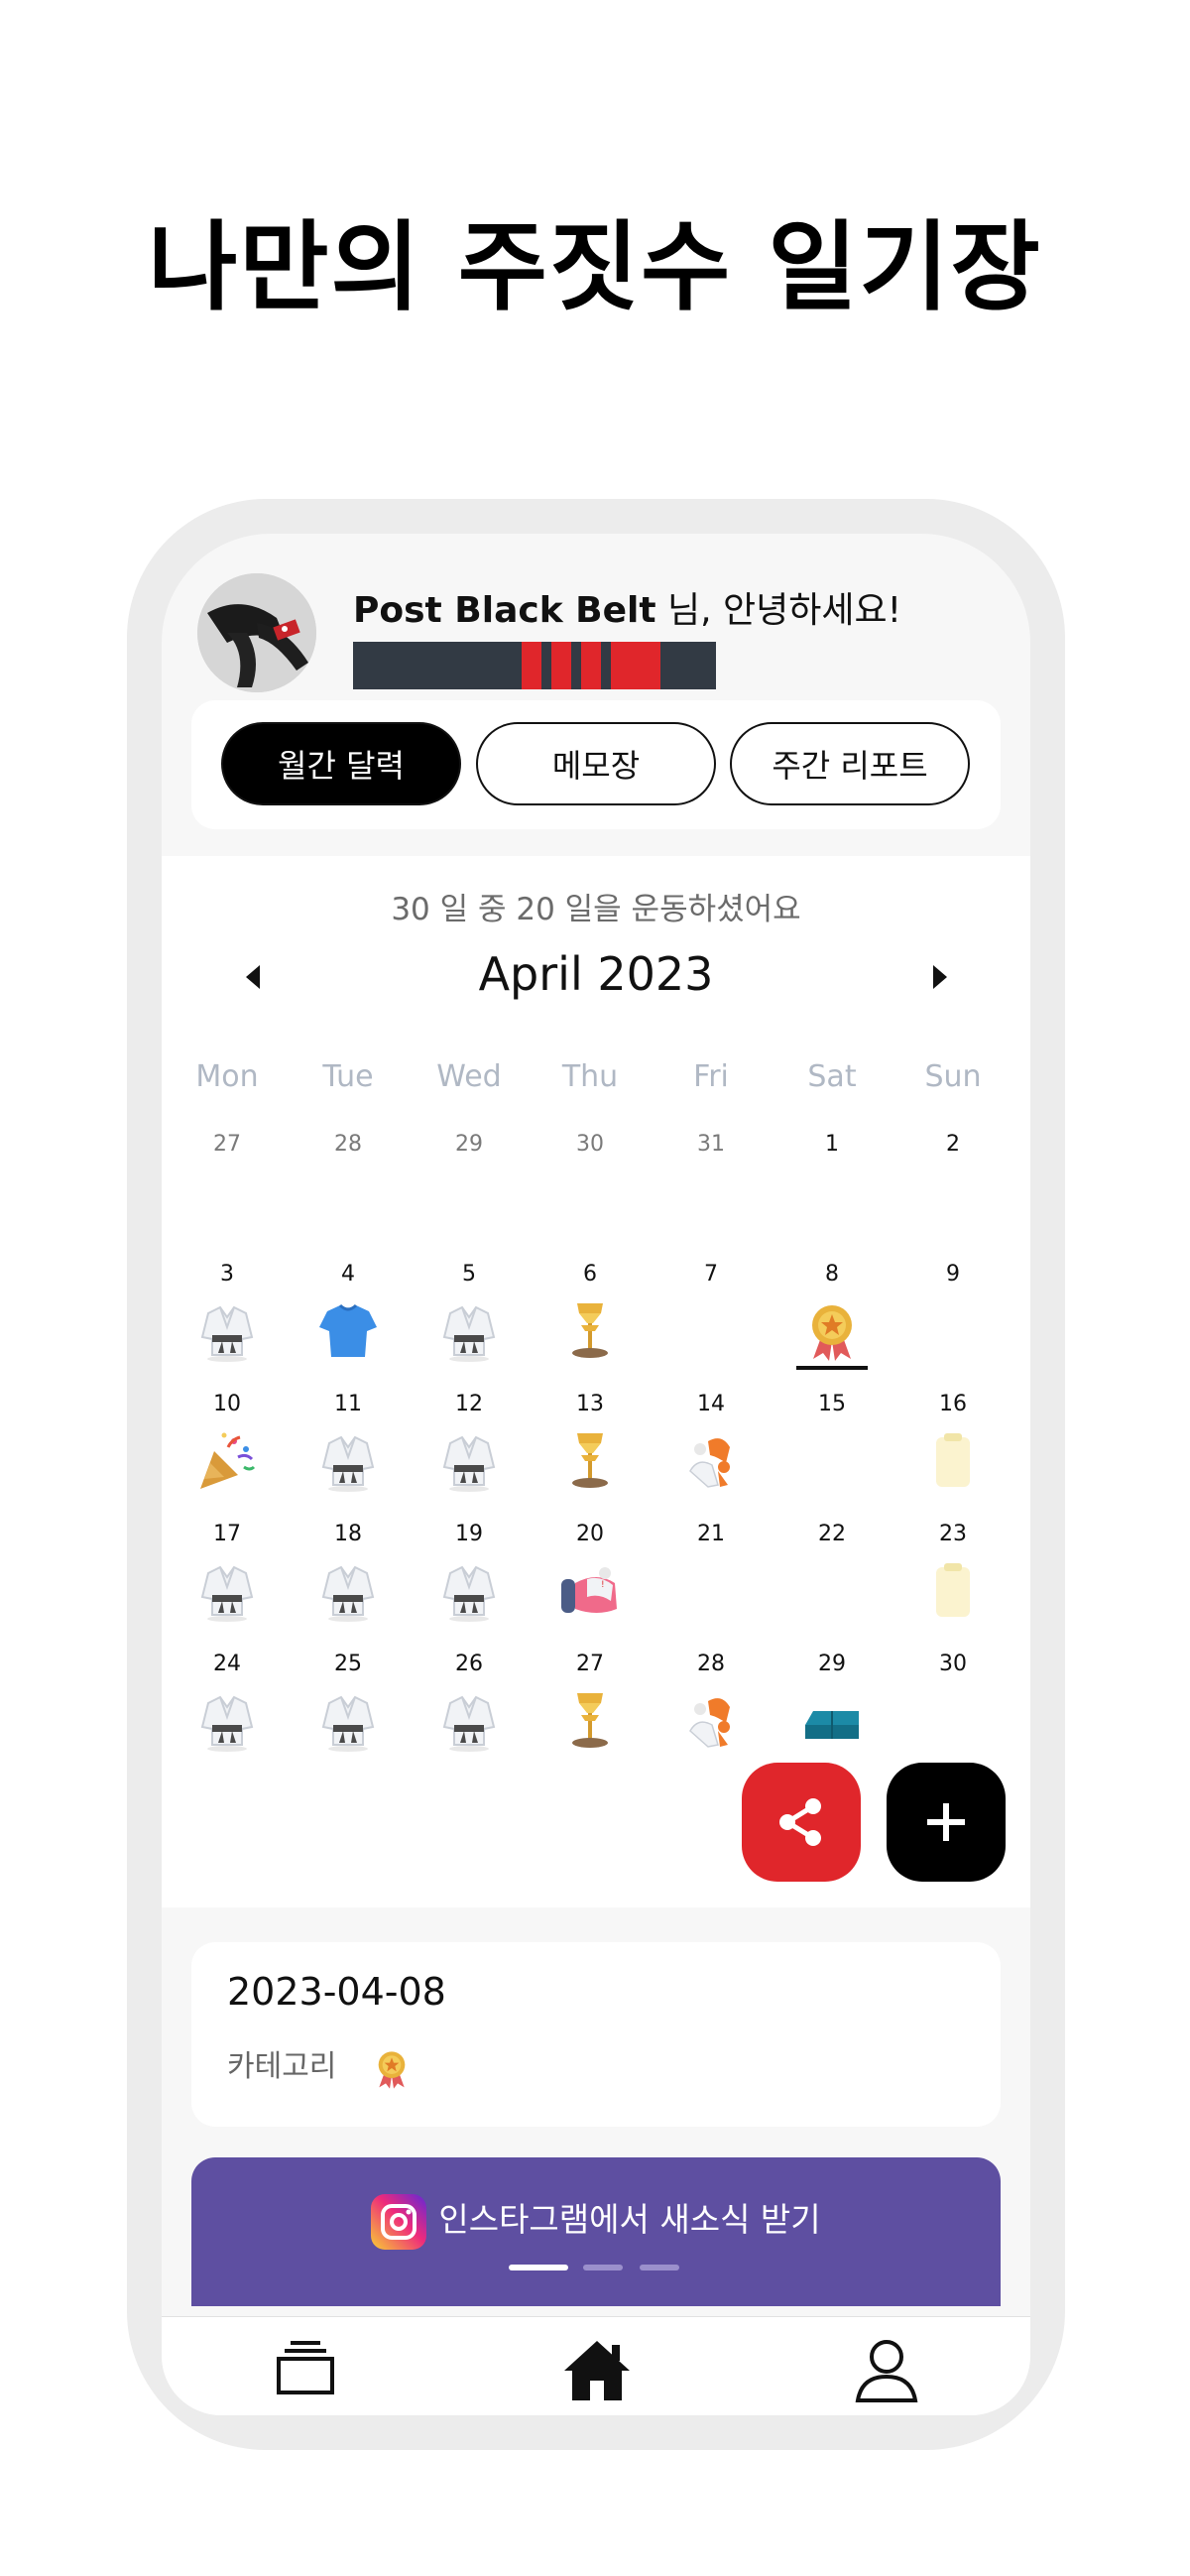 This screenshot has width=1190, height=2576. Describe the element at coordinates (227, 1274) in the screenshot. I see `calendar-day: 3` at that location.